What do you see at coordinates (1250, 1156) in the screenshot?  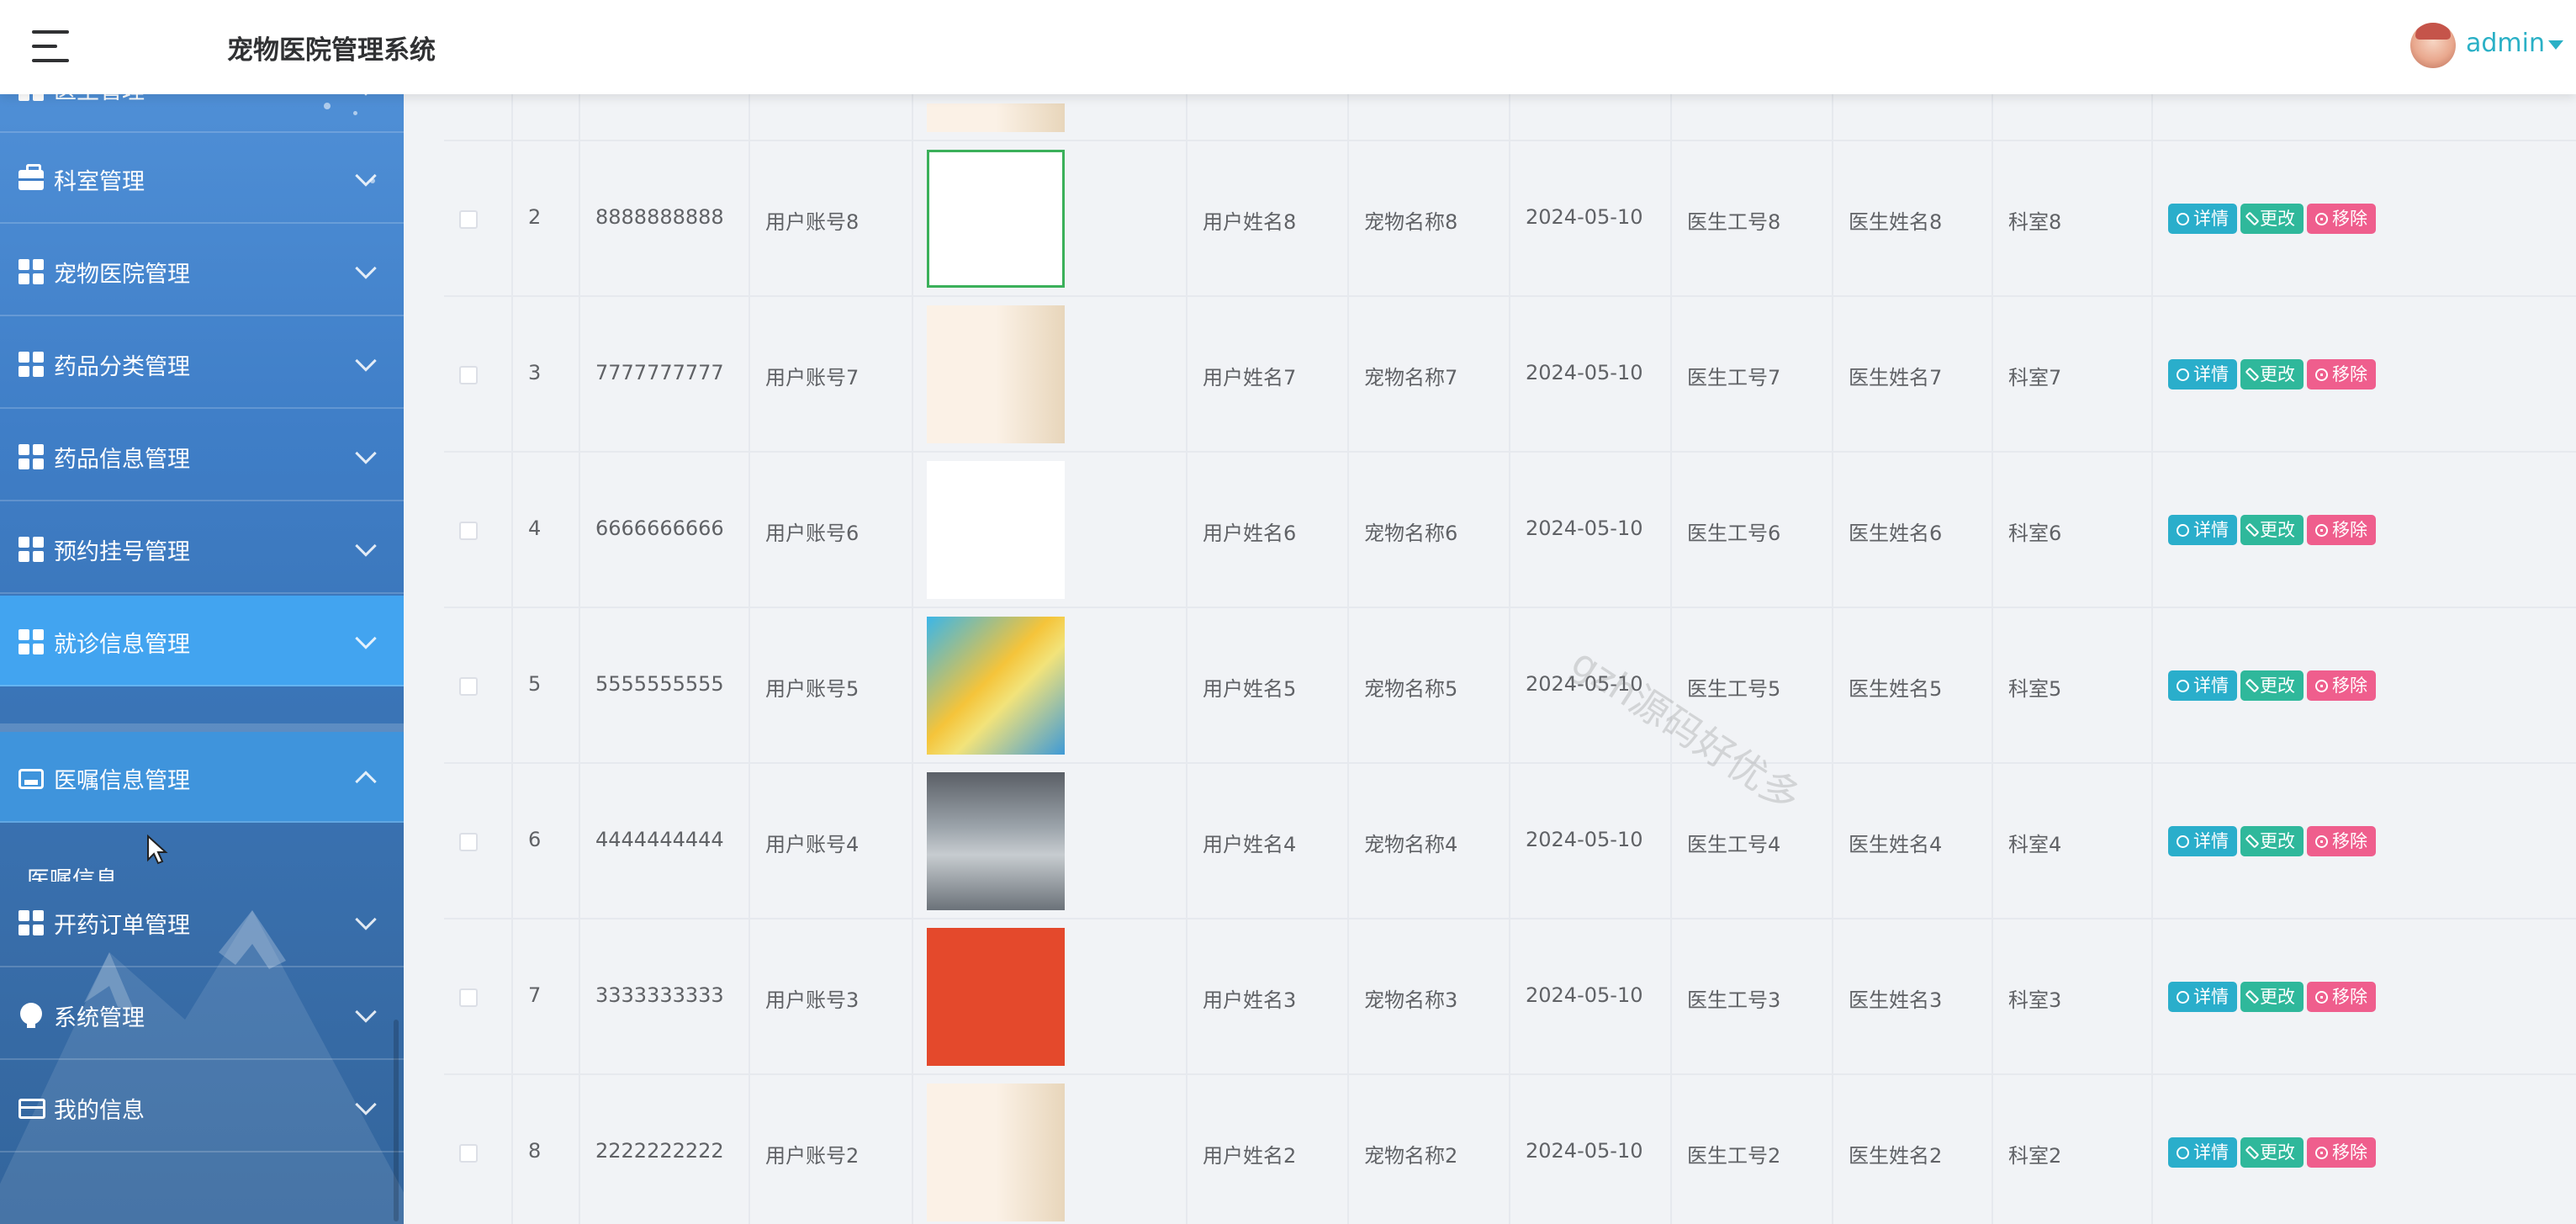 I see `user-name-text: 用户姓名2` at bounding box center [1250, 1156].